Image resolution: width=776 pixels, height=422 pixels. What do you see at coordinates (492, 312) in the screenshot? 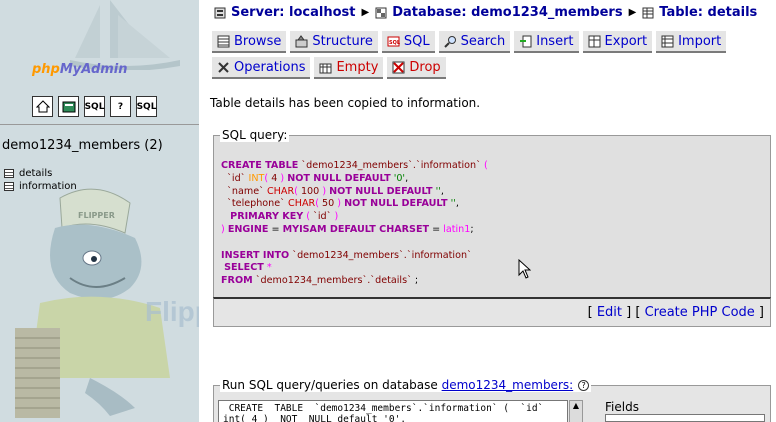
I see `sql-links-bar: [ Edit ] [ Create PHP Code ]` at bounding box center [492, 312].